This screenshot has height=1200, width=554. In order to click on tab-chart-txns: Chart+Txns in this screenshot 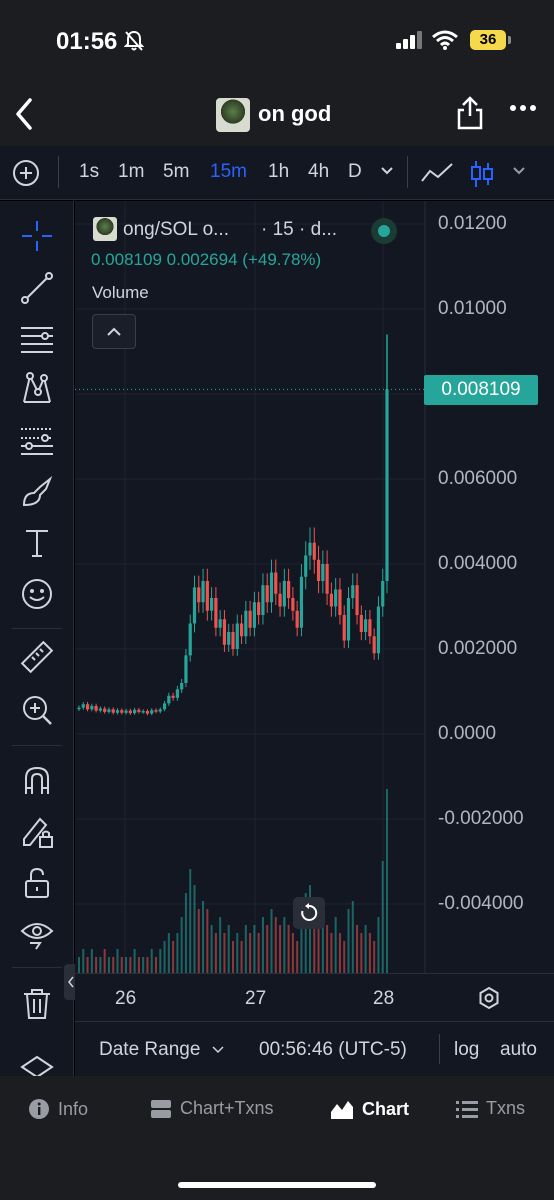, I will do `click(212, 1108)`.